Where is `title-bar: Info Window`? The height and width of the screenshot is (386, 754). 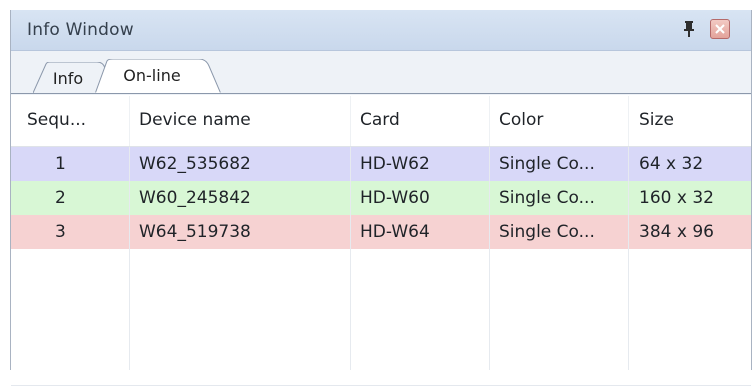 title-bar: Info Window is located at coordinates (381, 30).